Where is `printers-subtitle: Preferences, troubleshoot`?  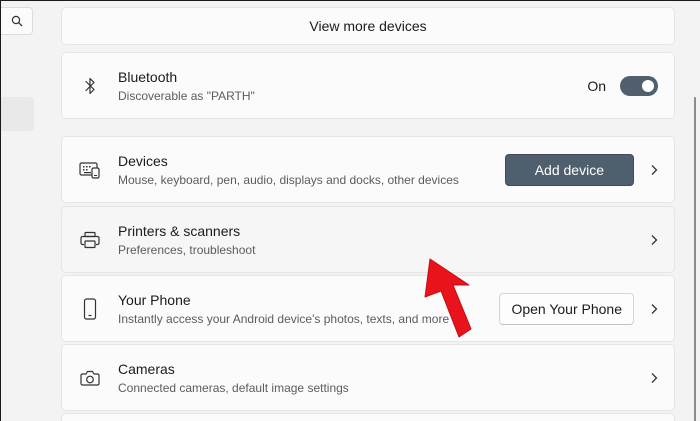
printers-subtitle: Preferences, troubleshoot is located at coordinates (187, 250).